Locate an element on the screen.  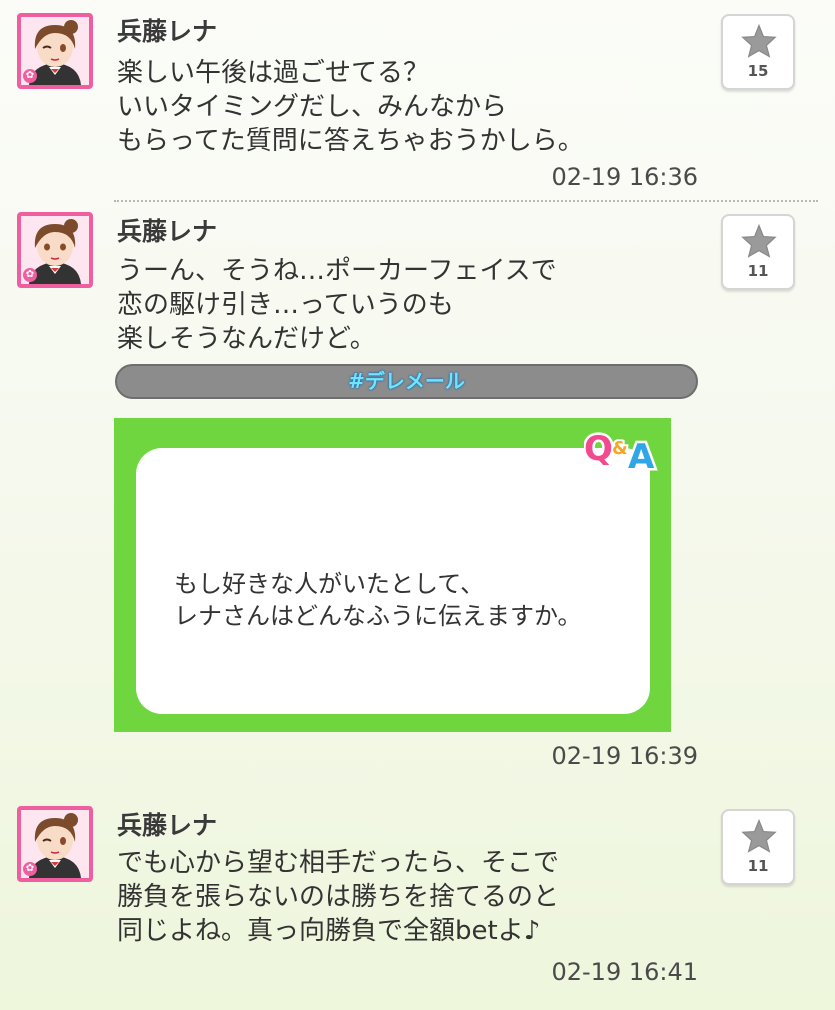
favorite-count: 15 is located at coordinates (758, 71).